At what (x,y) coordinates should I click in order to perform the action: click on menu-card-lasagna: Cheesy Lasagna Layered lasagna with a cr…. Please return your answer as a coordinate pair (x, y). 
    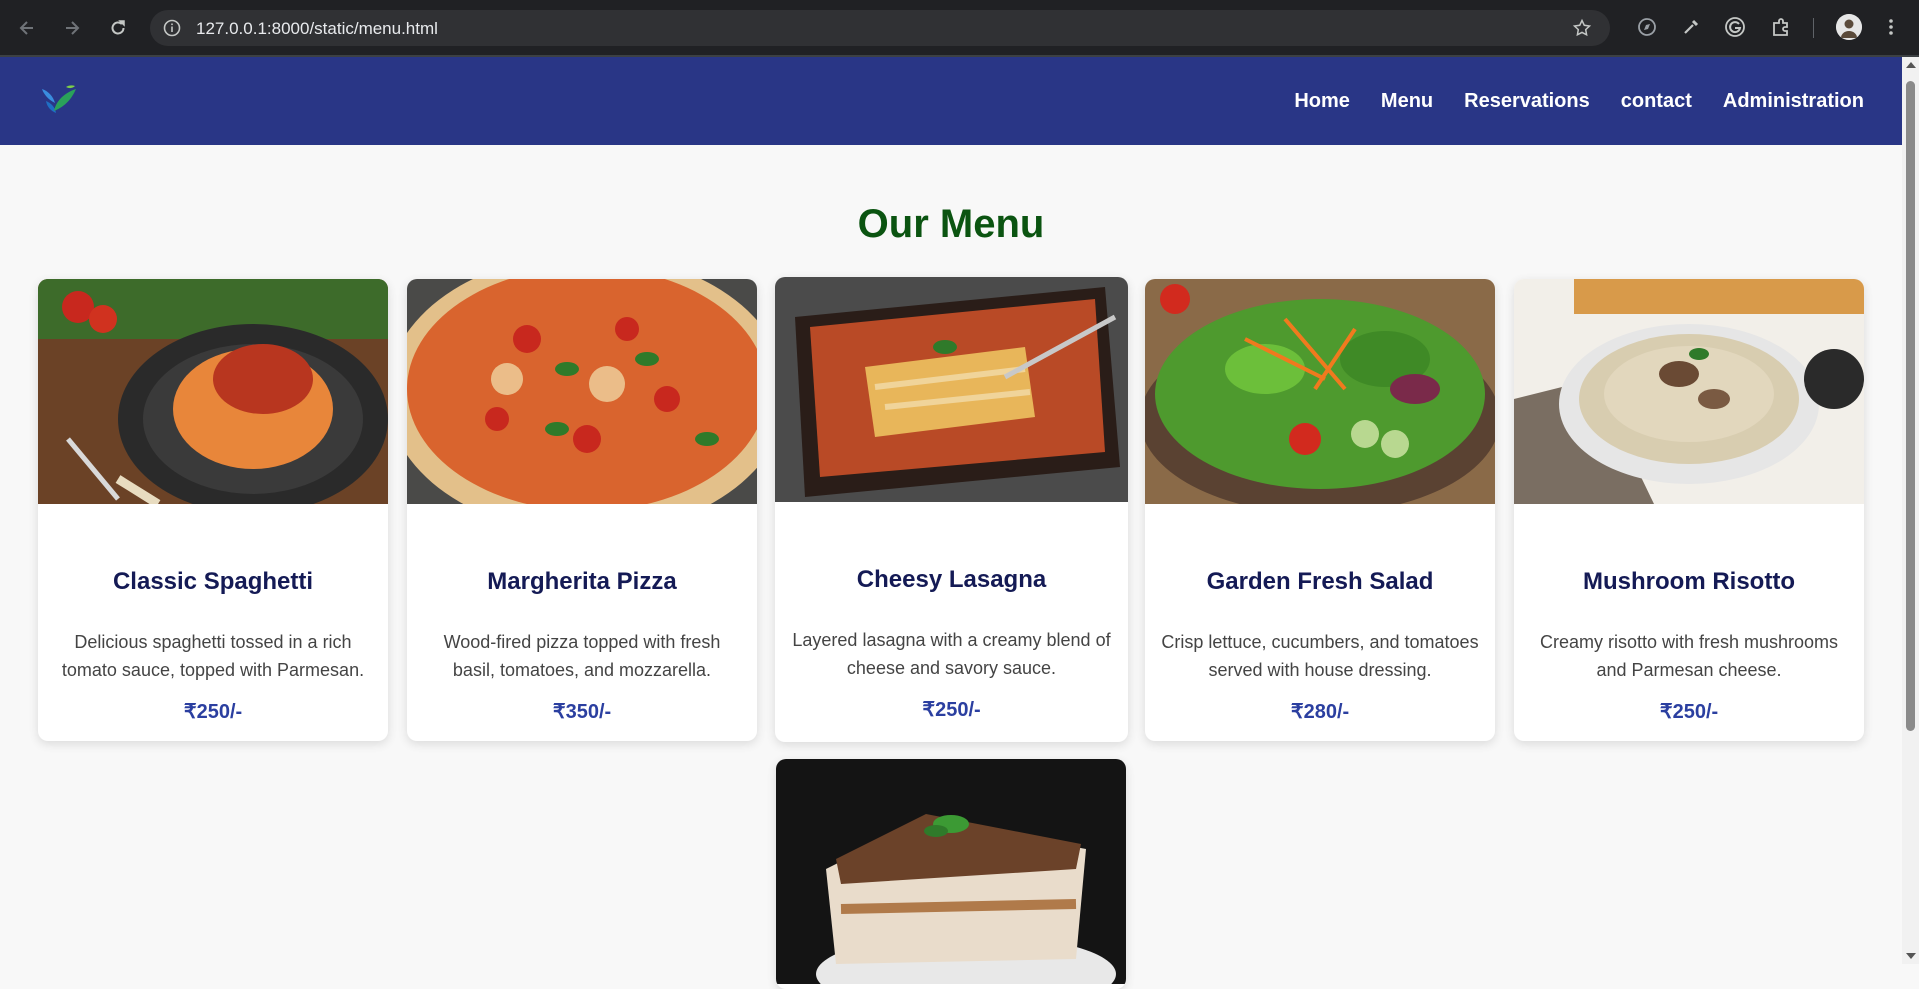
    Looking at the image, I should click on (951, 509).